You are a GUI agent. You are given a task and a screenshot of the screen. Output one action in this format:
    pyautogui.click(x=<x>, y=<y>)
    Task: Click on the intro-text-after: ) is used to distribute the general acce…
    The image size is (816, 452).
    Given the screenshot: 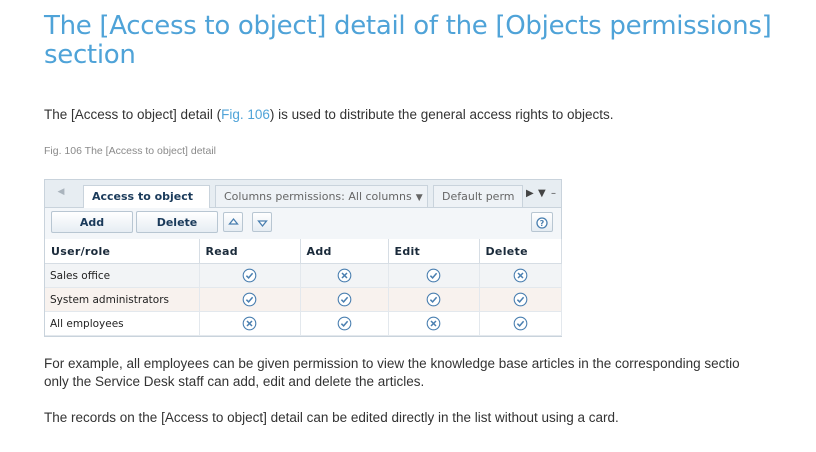 What is the action you would take?
    pyautogui.click(x=441, y=114)
    